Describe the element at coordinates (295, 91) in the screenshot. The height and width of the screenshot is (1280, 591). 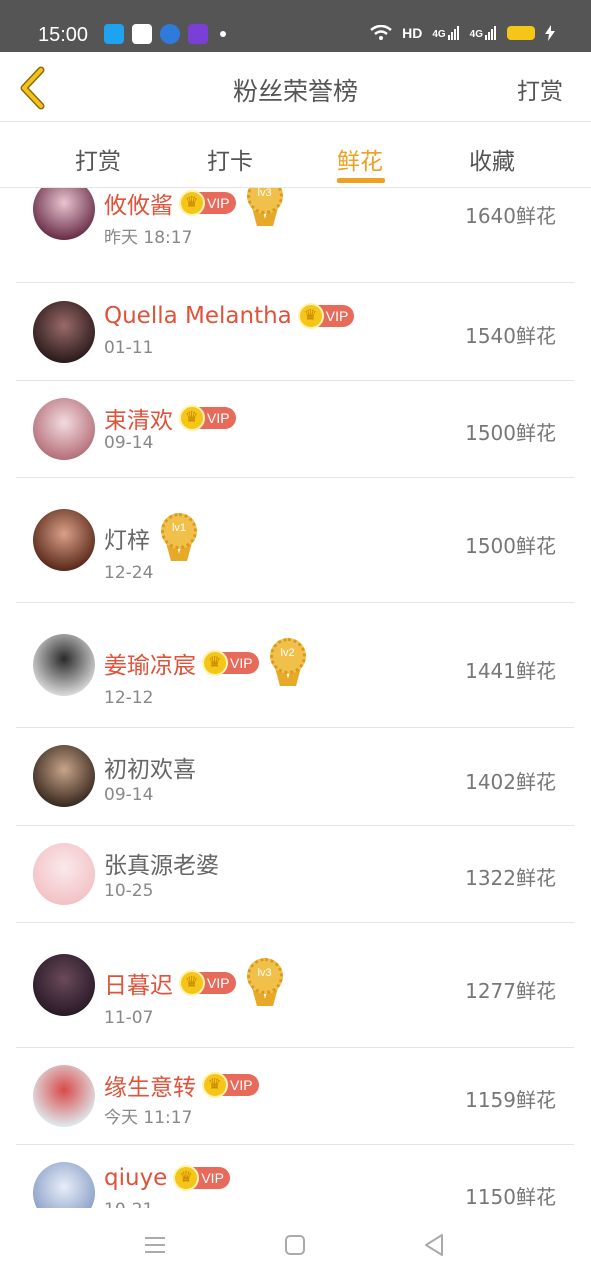
I see `page-title: 粉丝荣誉榜` at that location.